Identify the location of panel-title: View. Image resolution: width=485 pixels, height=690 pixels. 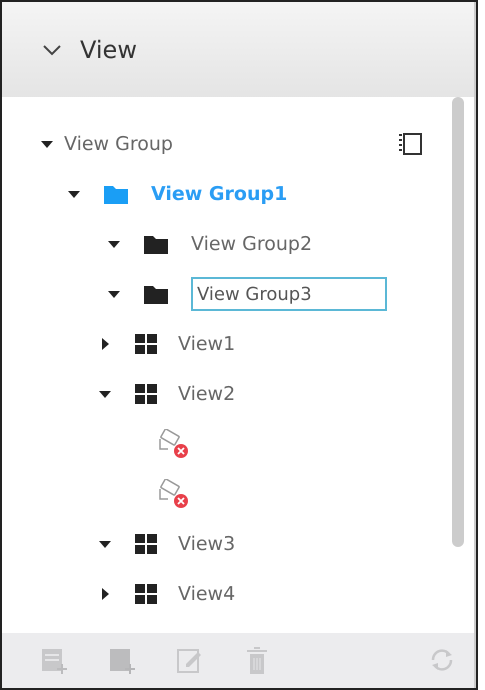
(108, 50).